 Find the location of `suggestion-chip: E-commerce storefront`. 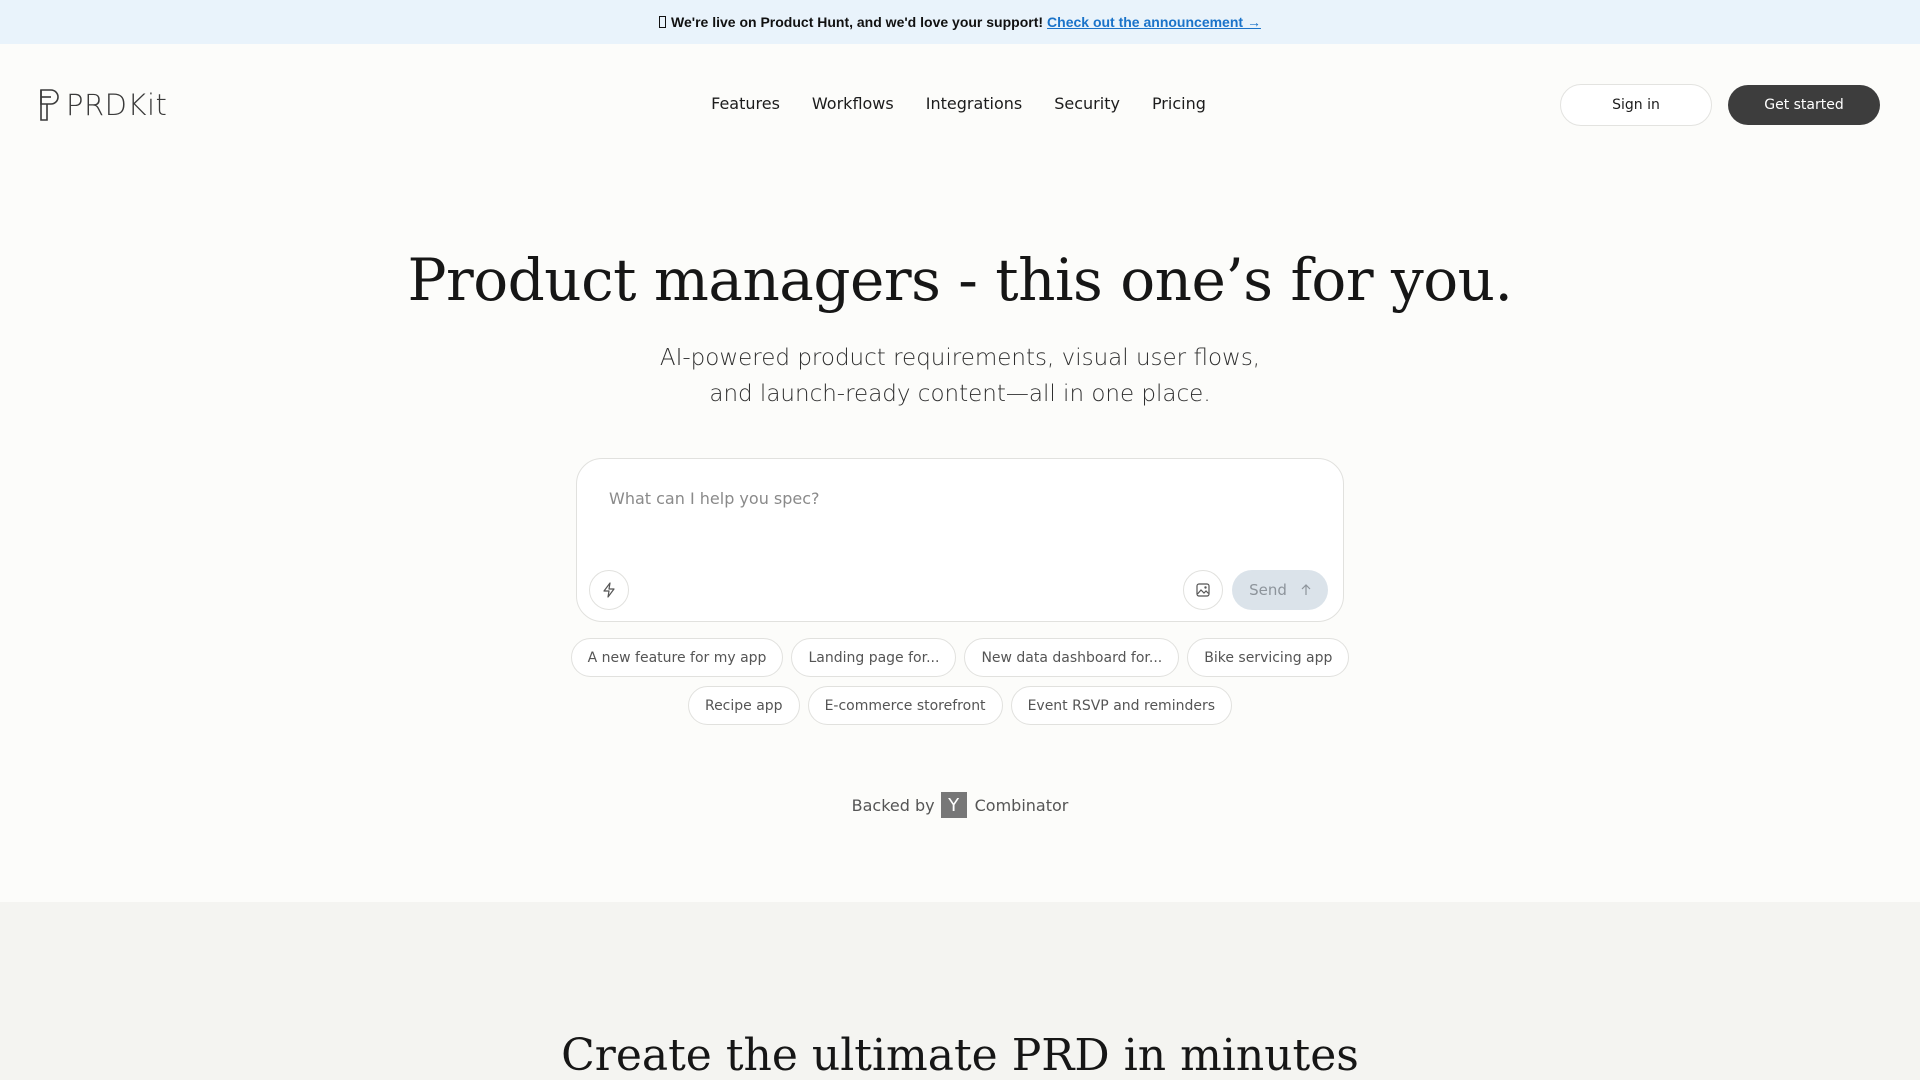

suggestion-chip: E-commerce storefront is located at coordinates (905, 705).